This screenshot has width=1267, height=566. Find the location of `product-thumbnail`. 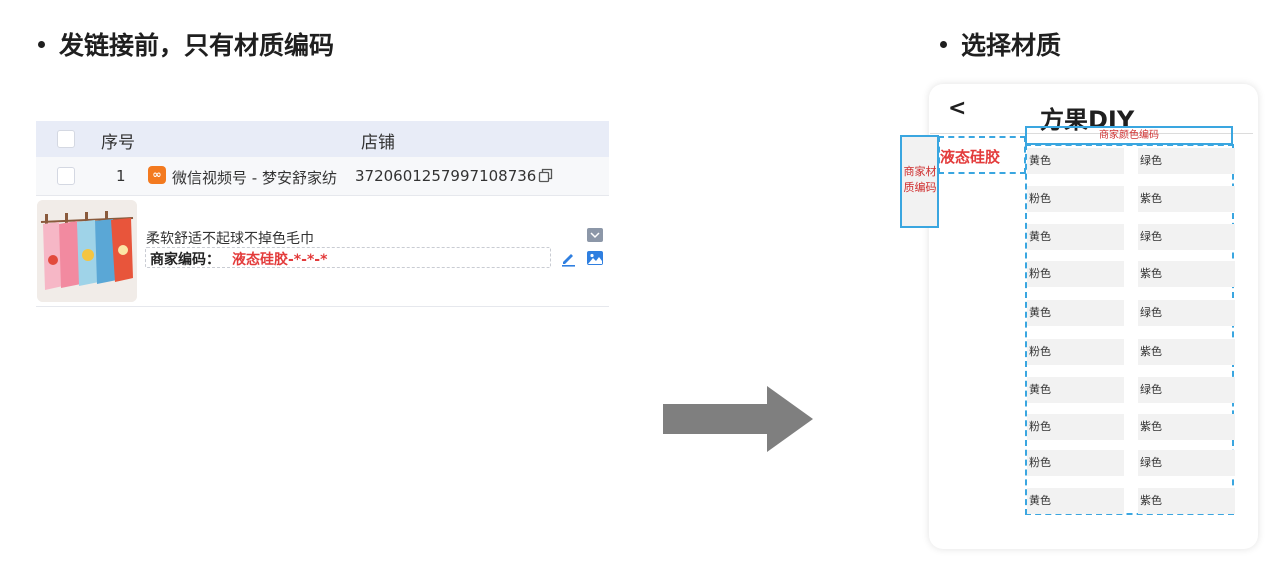

product-thumbnail is located at coordinates (87, 251).